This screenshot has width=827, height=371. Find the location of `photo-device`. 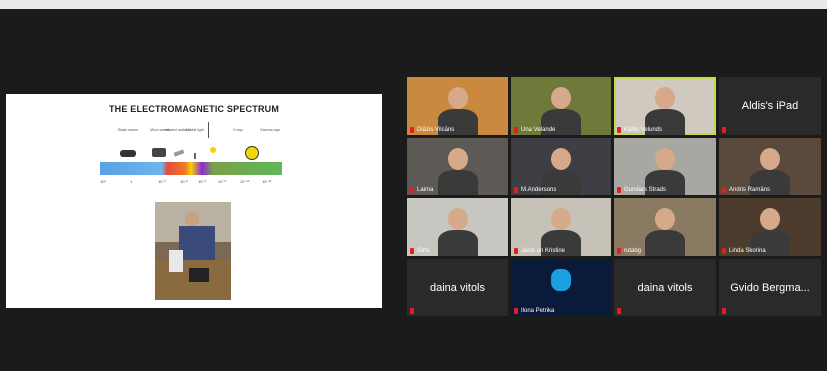

photo-device is located at coordinates (199, 275).